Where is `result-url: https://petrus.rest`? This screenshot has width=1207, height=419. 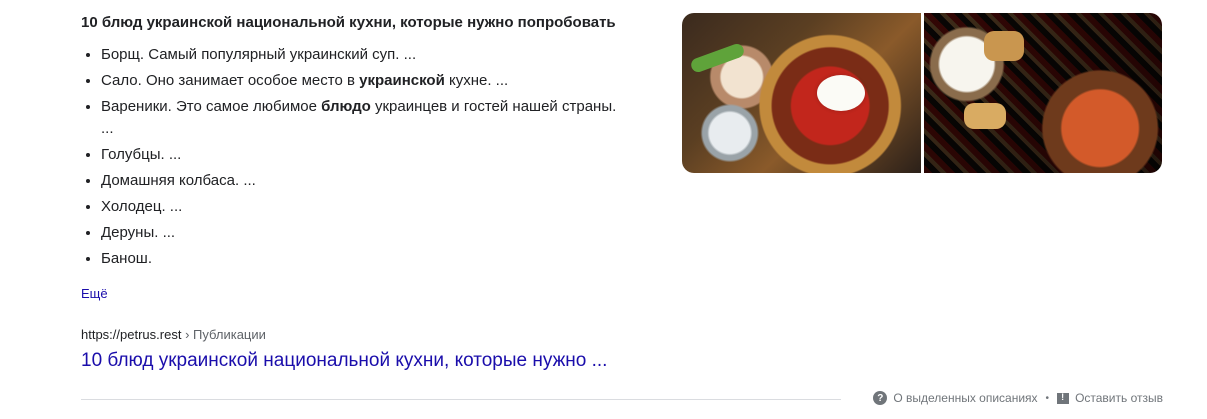 result-url: https://petrus.rest is located at coordinates (131, 334).